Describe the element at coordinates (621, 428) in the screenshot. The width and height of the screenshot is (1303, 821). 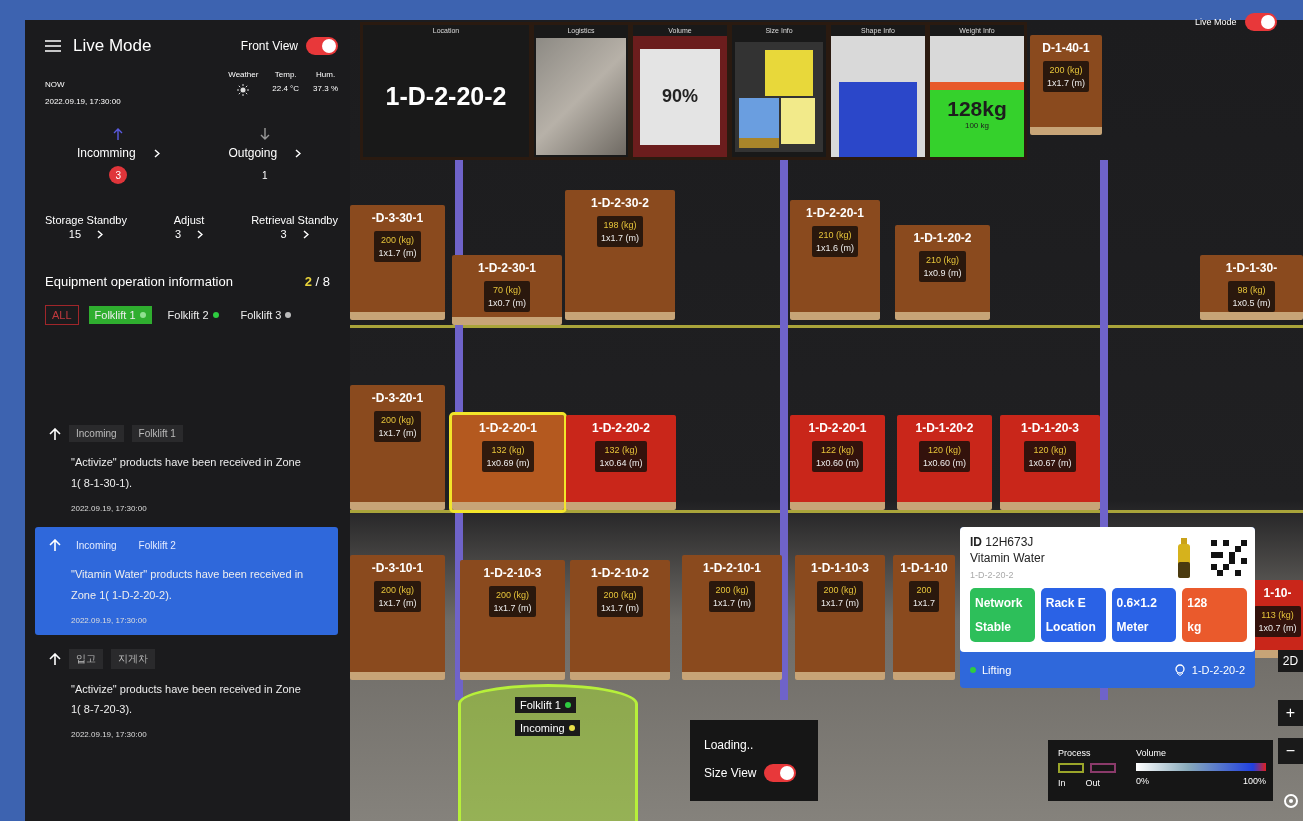
I see `box-label: 1-D-2-20-2` at that location.